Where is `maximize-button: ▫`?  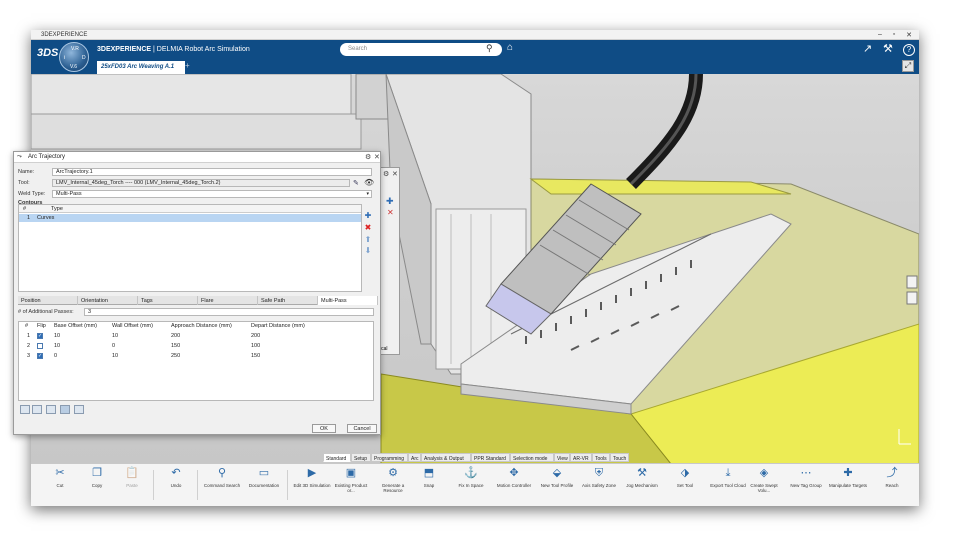
maximize-button: ▫ is located at coordinates (894, 34).